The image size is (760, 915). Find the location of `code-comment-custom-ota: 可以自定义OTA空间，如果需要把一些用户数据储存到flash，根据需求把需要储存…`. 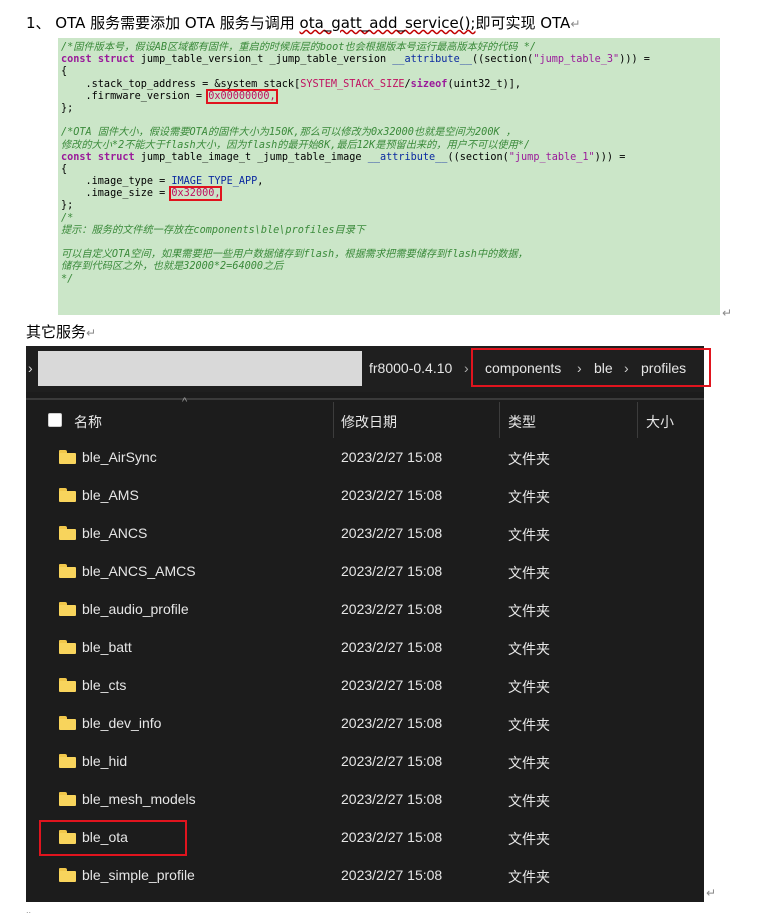

code-comment-custom-ota: 可以自定义OTA空间，如果需要把一些用户数据储存到flash，根据需求把需要储存… is located at coordinates (294, 255).